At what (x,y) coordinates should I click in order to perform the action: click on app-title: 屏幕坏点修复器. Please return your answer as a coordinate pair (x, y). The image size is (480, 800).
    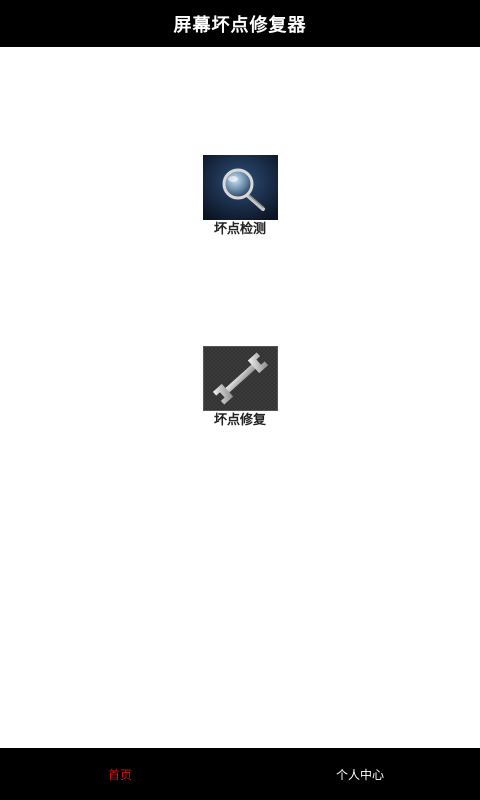
    Looking at the image, I should click on (240, 25).